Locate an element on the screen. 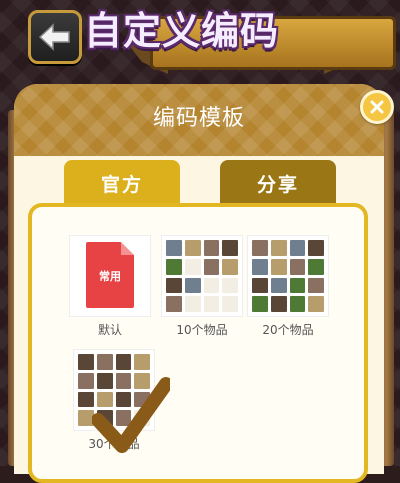 This screenshot has height=483, width=400. close-button is located at coordinates (377, 107).